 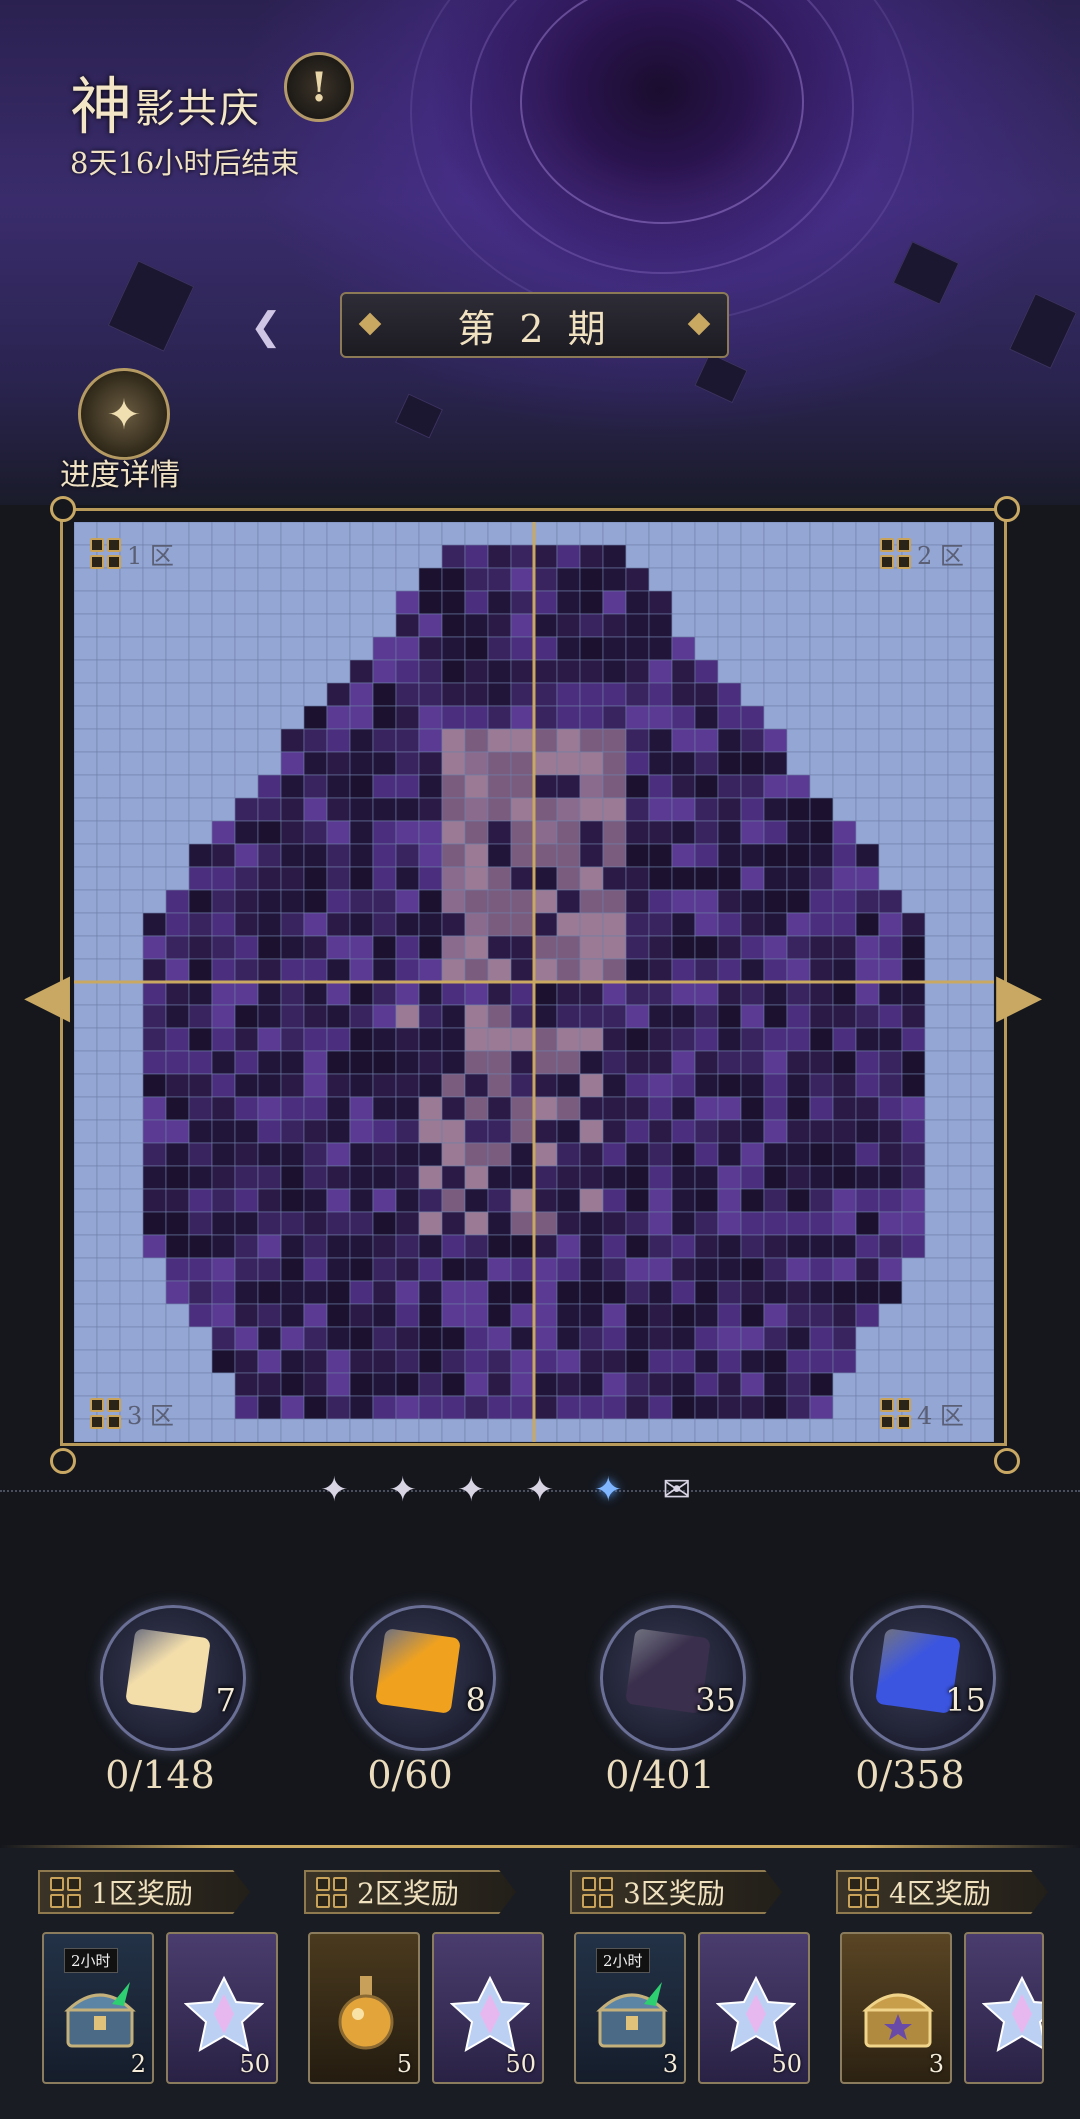 What do you see at coordinates (144, 1892) in the screenshot?
I see `reward-header: 1区奖励` at bounding box center [144, 1892].